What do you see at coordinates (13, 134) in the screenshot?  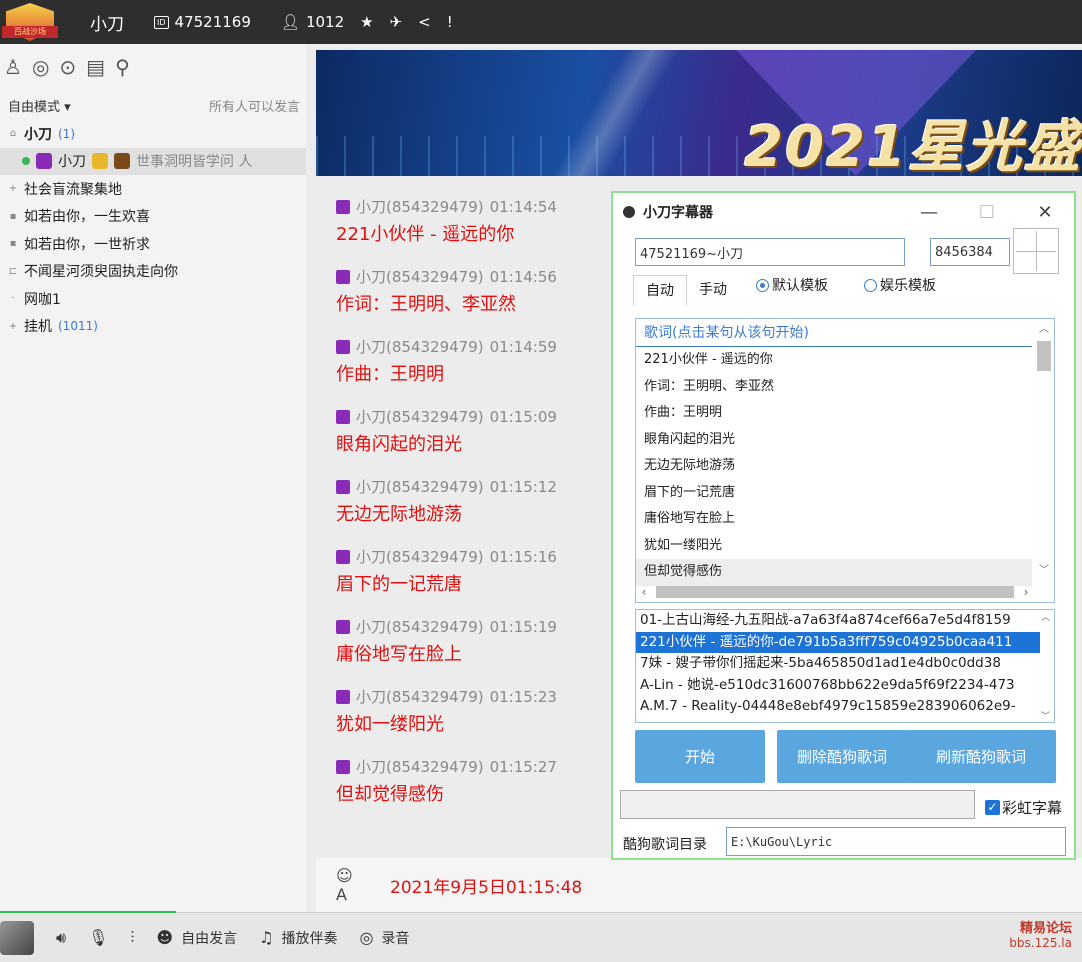 I see `home-icon: ⌂` at bounding box center [13, 134].